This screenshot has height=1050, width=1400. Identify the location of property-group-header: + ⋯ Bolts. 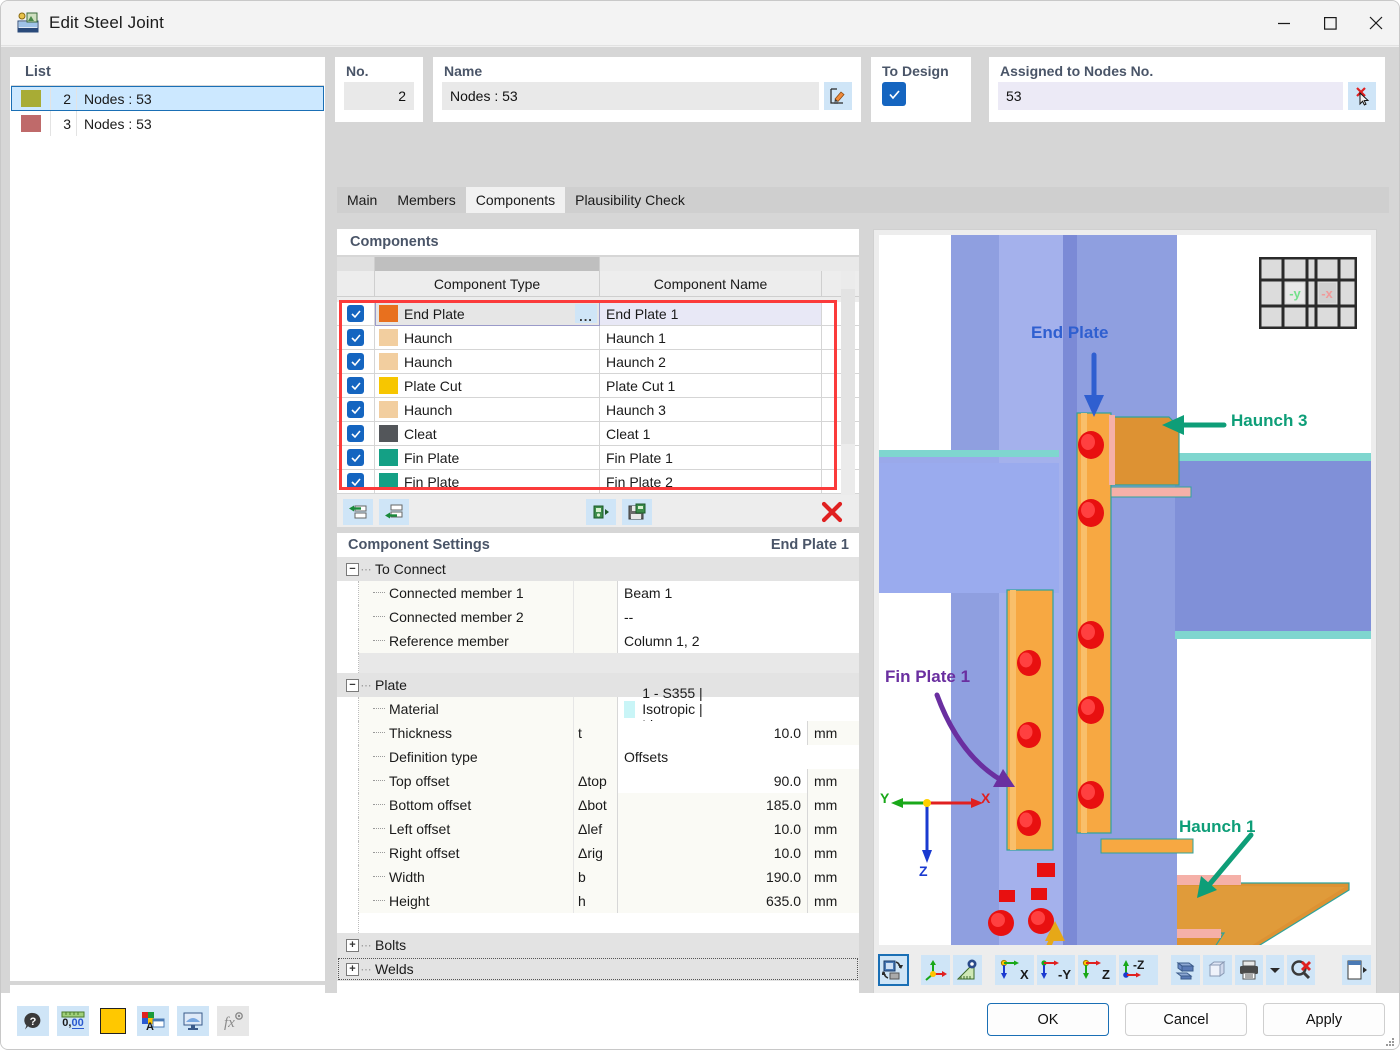
(598, 945).